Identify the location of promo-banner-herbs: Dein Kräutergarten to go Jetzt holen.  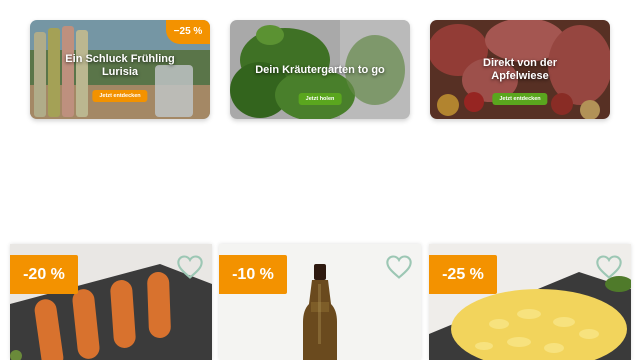
(320, 69).